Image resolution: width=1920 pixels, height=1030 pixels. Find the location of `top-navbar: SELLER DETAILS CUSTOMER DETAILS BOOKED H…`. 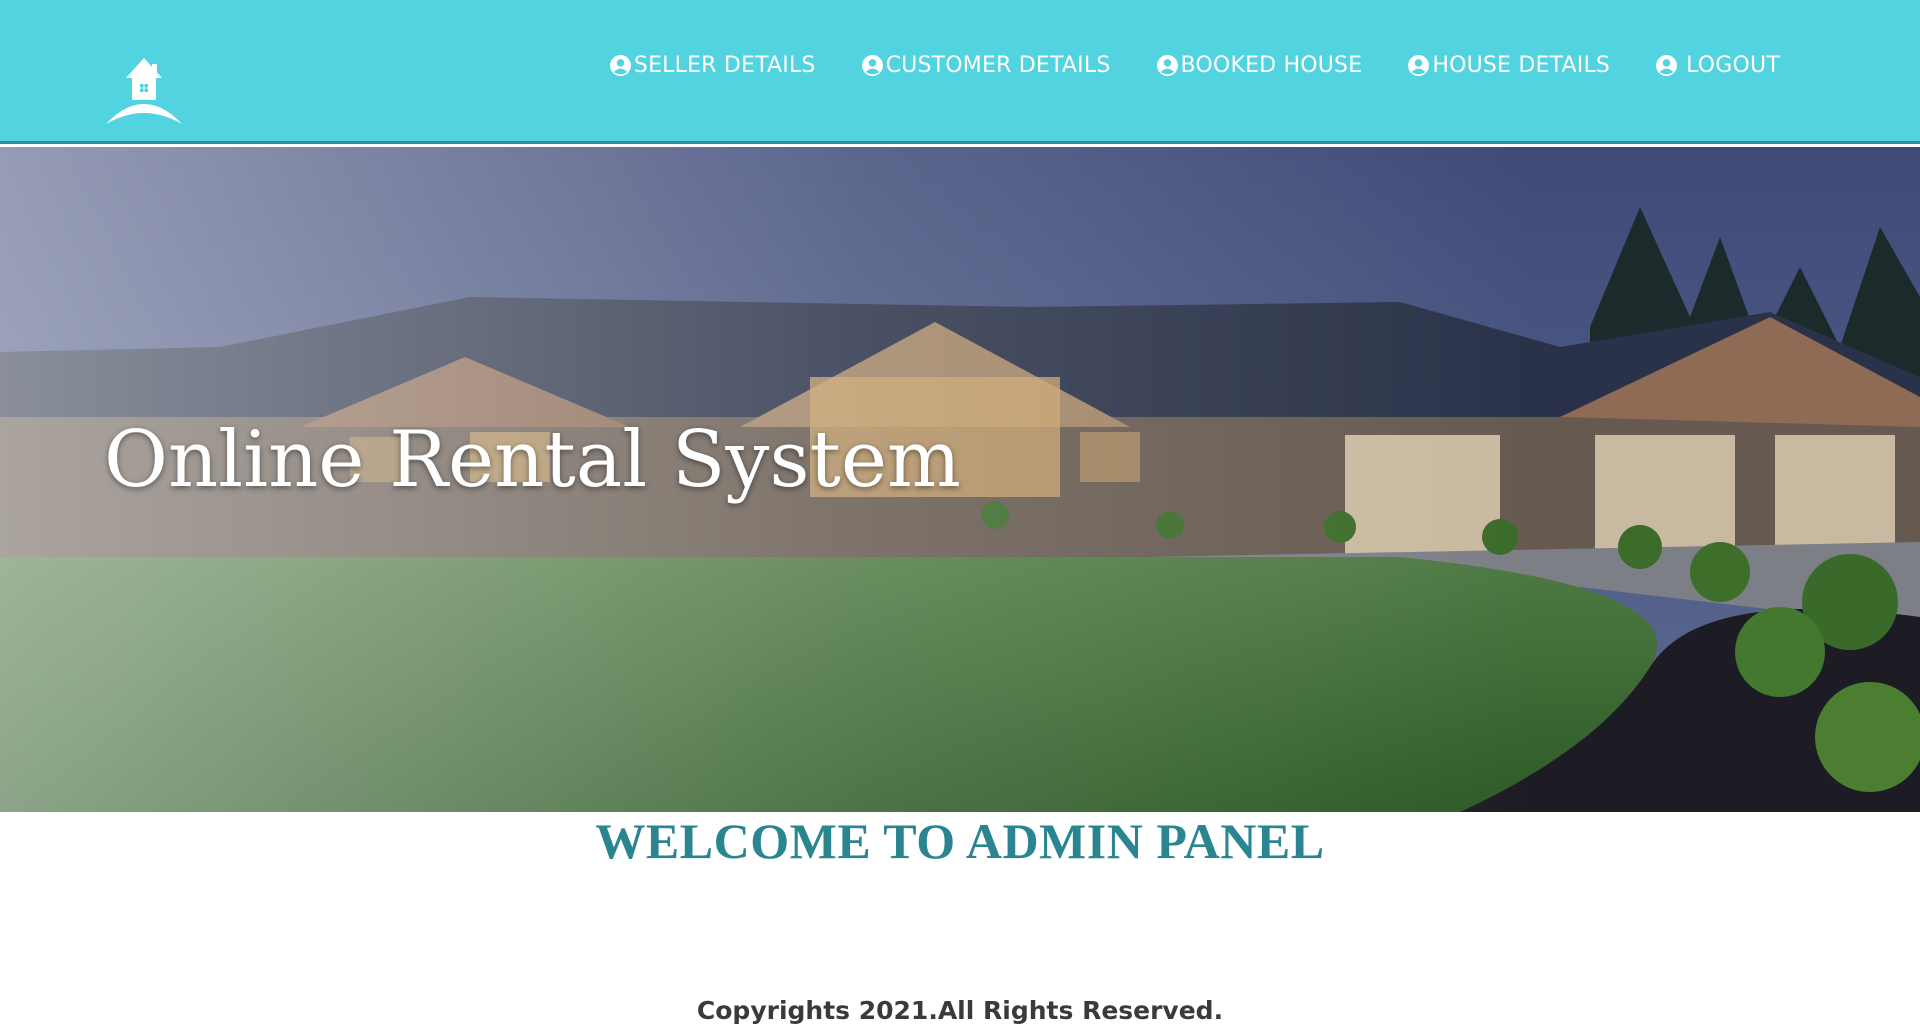

top-navbar: SELLER DETAILS CUSTOMER DETAILS BOOKED H… is located at coordinates (960, 72).